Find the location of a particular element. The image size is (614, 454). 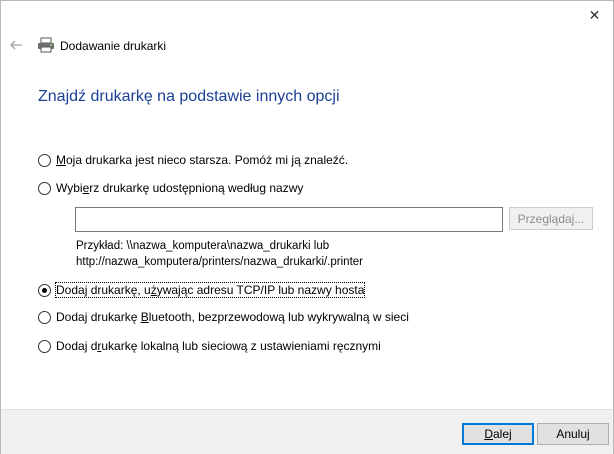

close-icon: ✕ is located at coordinates (594, 14).